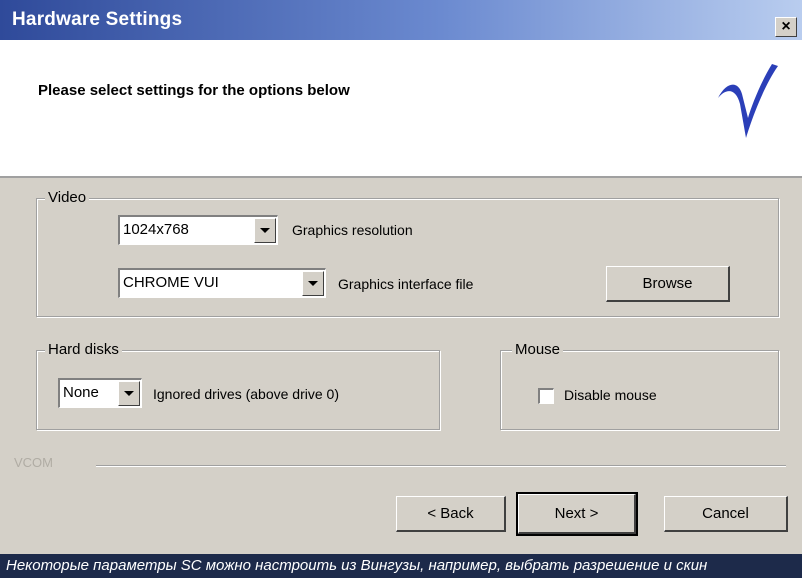  I want to click on ignored-drives-dropdown: None, so click(100, 393).